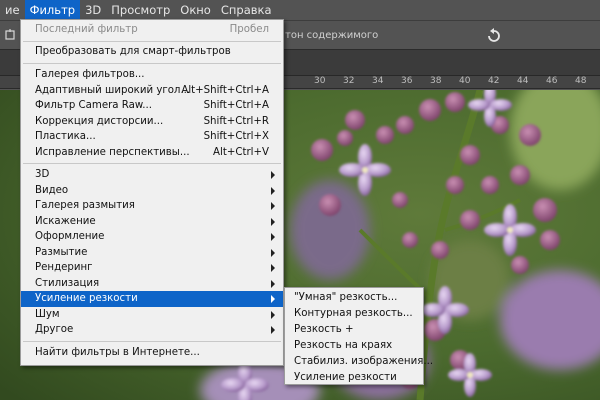 The image size is (600, 400). Describe the element at coordinates (195, 10) in the screenshot. I see `menu-window: Окно` at that location.